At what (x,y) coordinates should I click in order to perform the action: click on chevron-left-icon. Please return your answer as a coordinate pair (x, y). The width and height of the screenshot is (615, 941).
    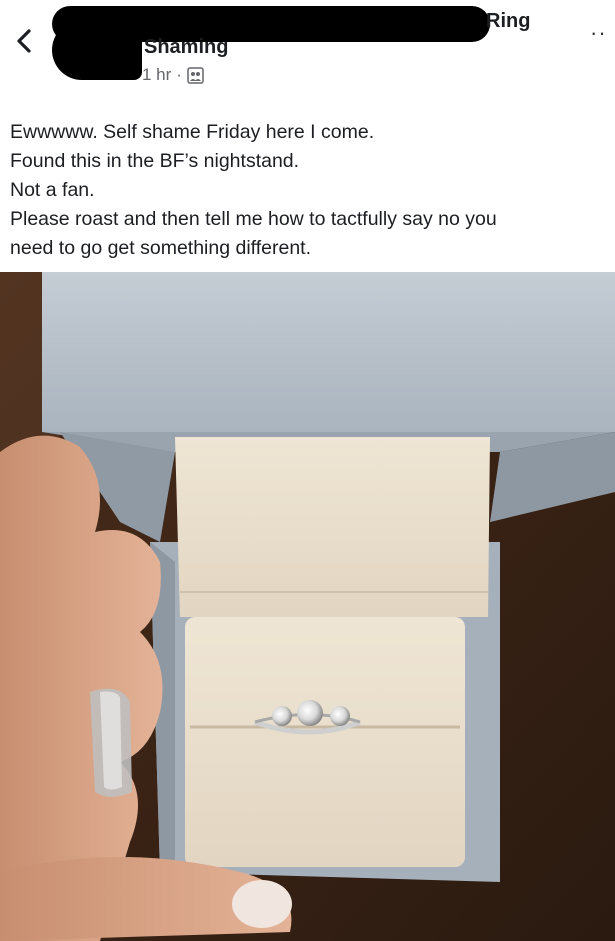
    Looking at the image, I should click on (24, 41).